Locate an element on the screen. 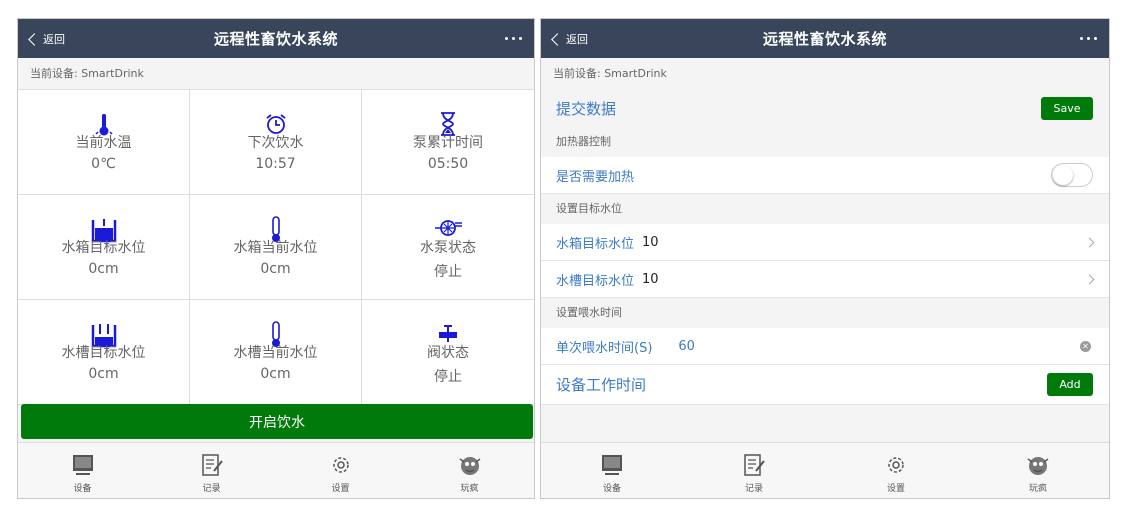 The width and height of the screenshot is (1128, 509). cell-label: 下次饮水 is located at coordinates (275, 143).